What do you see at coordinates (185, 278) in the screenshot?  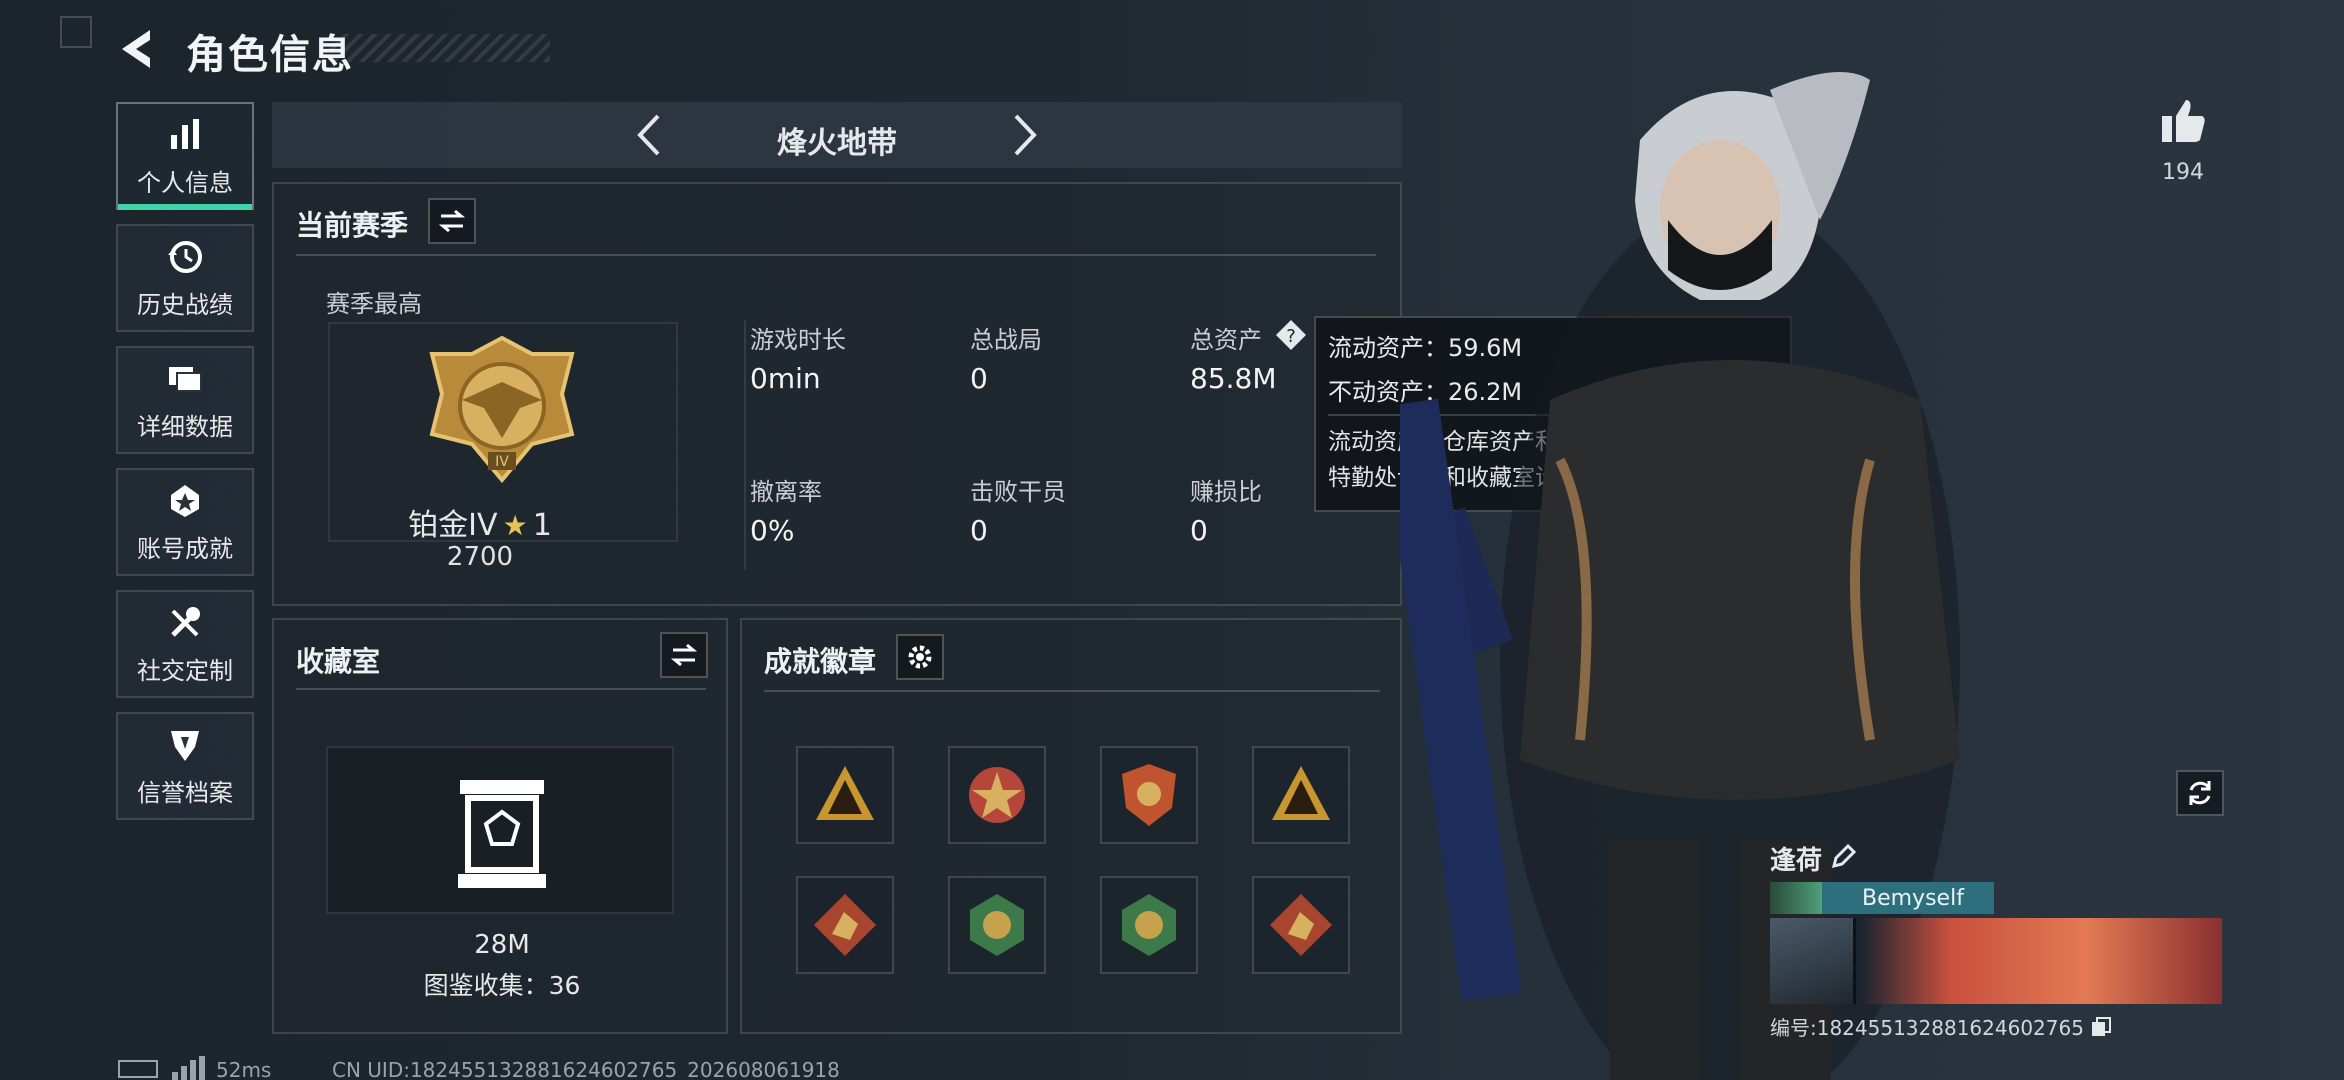 I see `nav-item-history: 历史战绩` at bounding box center [185, 278].